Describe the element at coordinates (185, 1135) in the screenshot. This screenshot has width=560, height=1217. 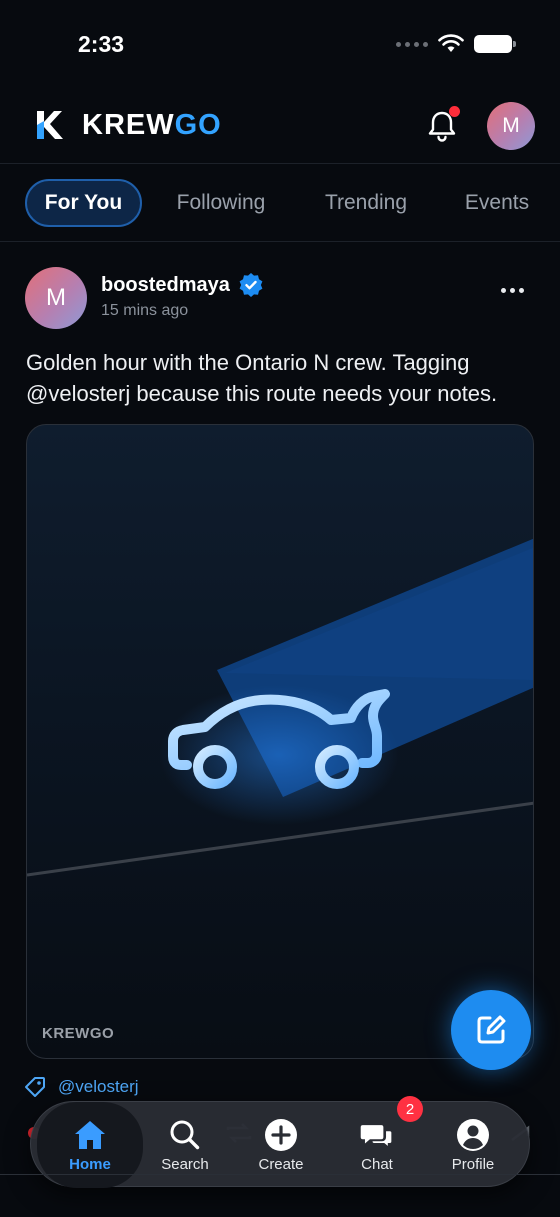
I see `search-icon` at that location.